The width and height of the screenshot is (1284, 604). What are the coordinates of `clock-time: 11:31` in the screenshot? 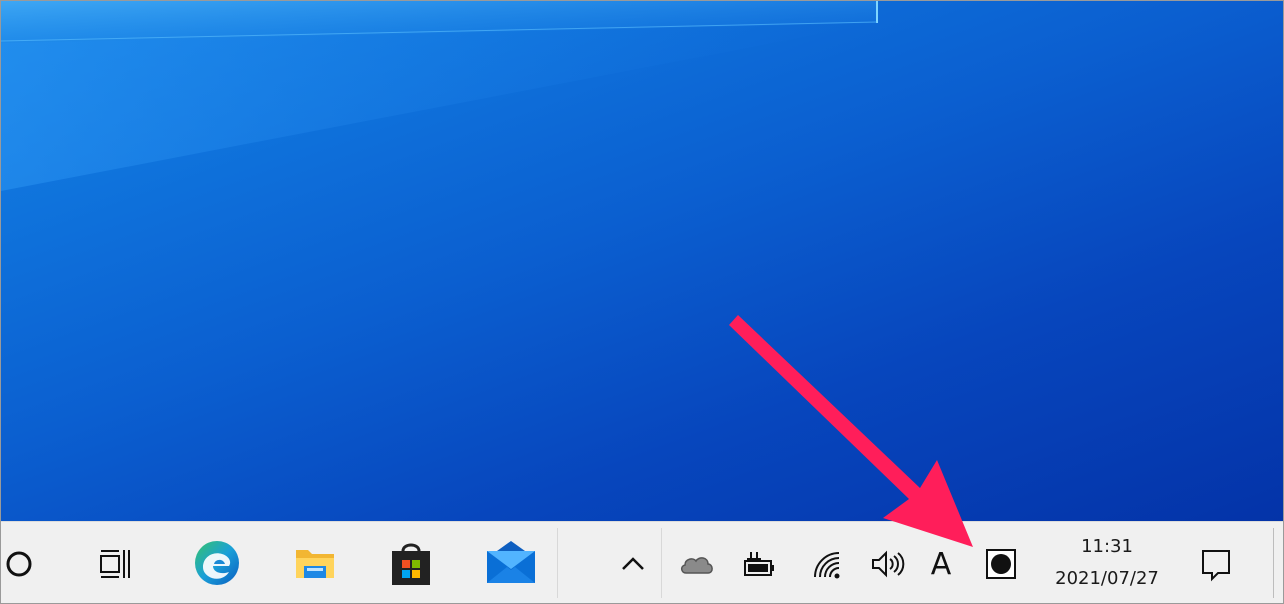 It's located at (1107, 546).